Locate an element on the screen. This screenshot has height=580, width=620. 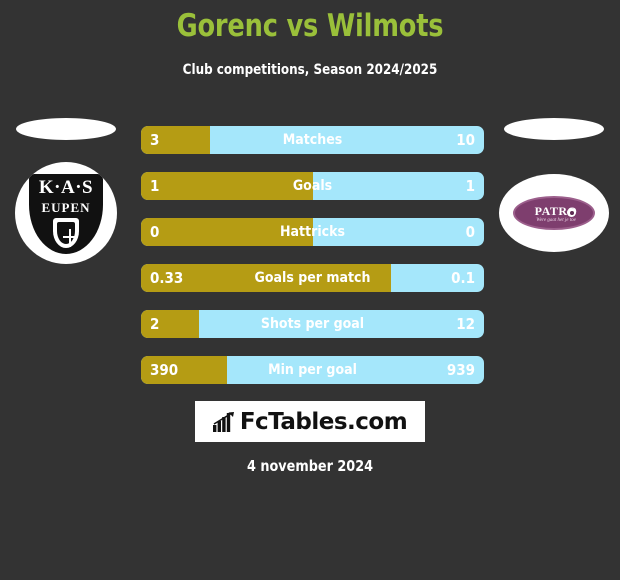
crest-club-city: EUPEN is located at coordinates (66, 207).